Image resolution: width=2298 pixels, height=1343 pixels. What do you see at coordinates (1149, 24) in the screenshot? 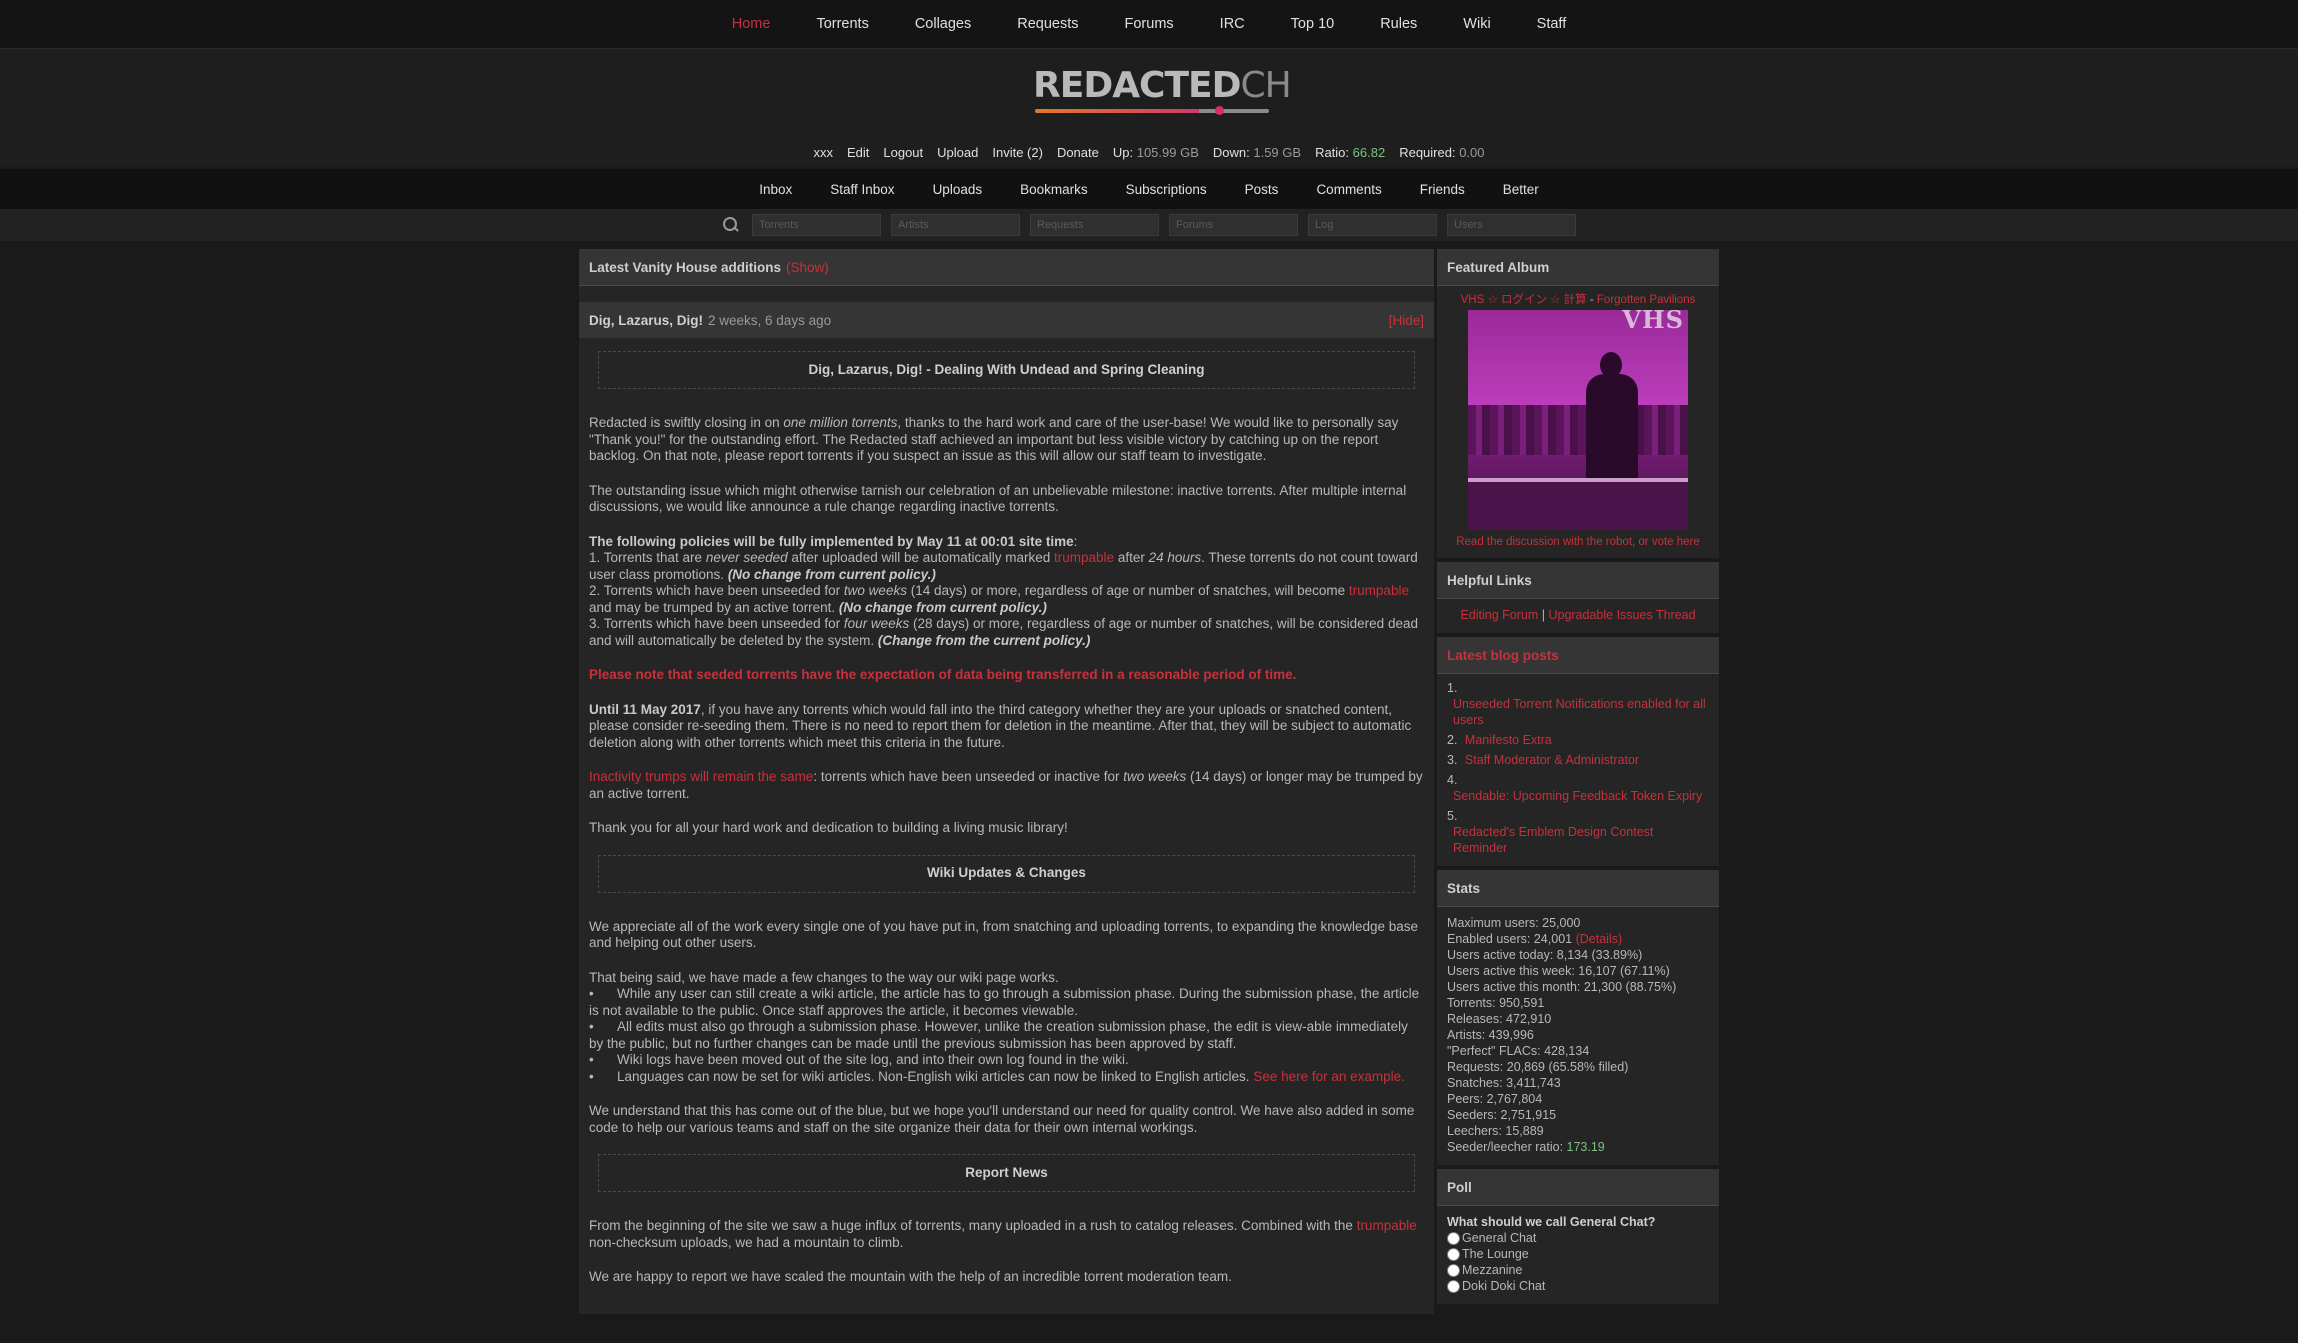
I see `nav-forums: Forums` at bounding box center [1149, 24].